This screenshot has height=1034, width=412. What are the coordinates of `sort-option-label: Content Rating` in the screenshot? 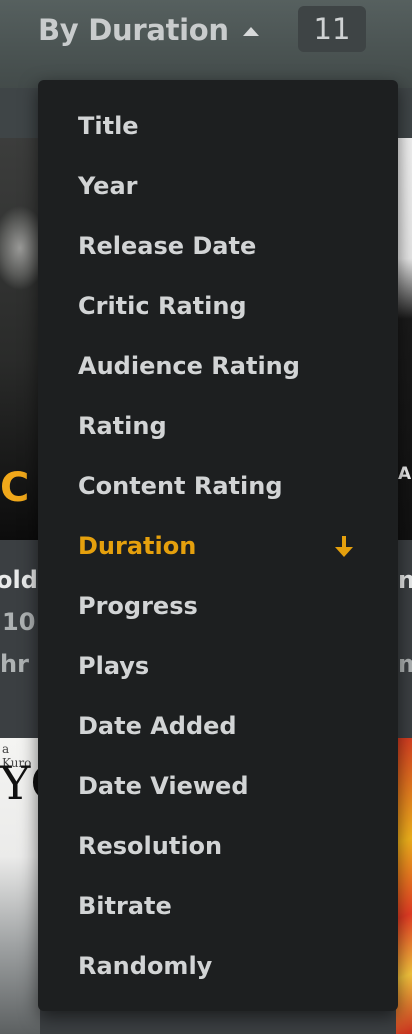 It's located at (180, 486).